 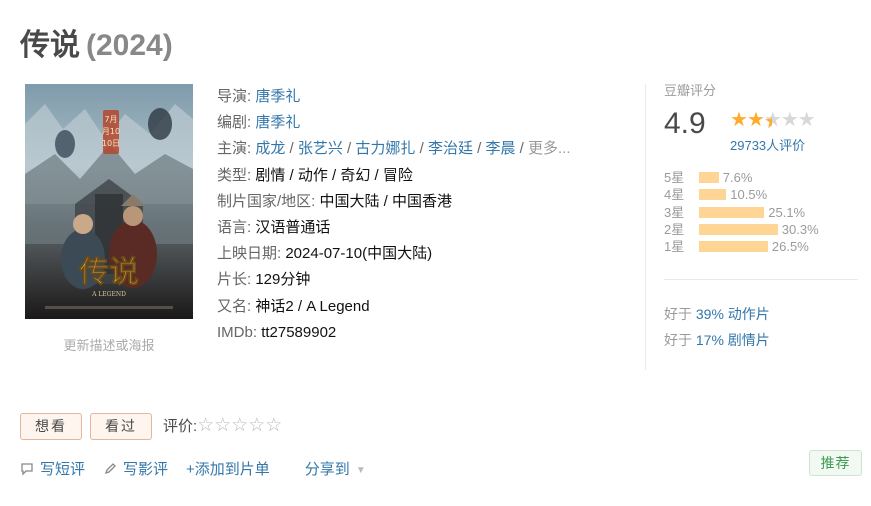 What do you see at coordinates (417, 176) in the screenshot?
I see `genre-row: 类型: 剧情 / 动作 / 奇幻 / 冒险` at bounding box center [417, 176].